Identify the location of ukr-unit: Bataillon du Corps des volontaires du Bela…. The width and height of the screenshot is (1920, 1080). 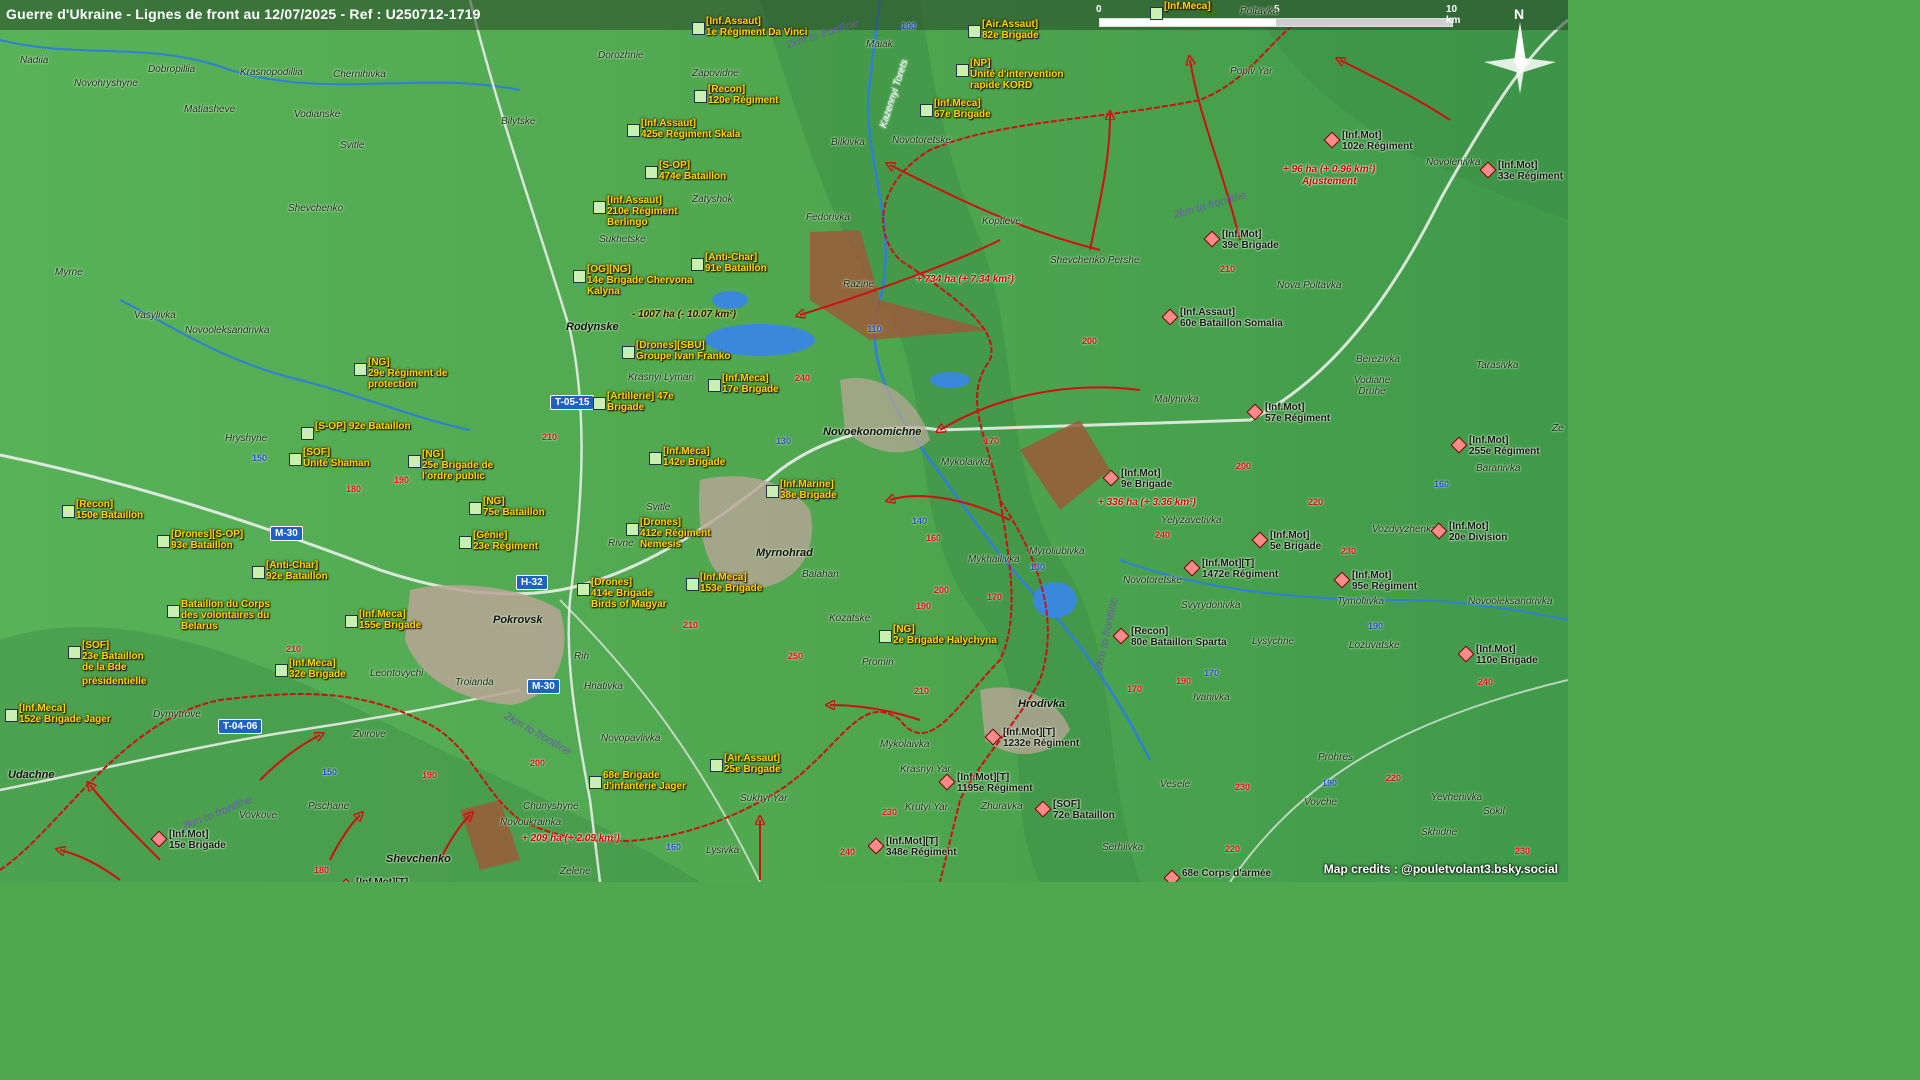
(225, 615).